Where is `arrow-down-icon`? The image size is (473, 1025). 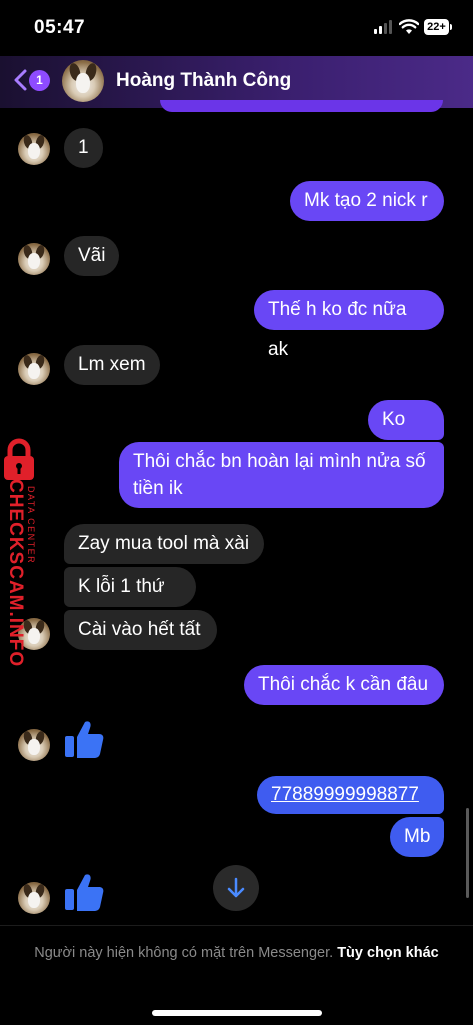
arrow-down-icon is located at coordinates (236, 887).